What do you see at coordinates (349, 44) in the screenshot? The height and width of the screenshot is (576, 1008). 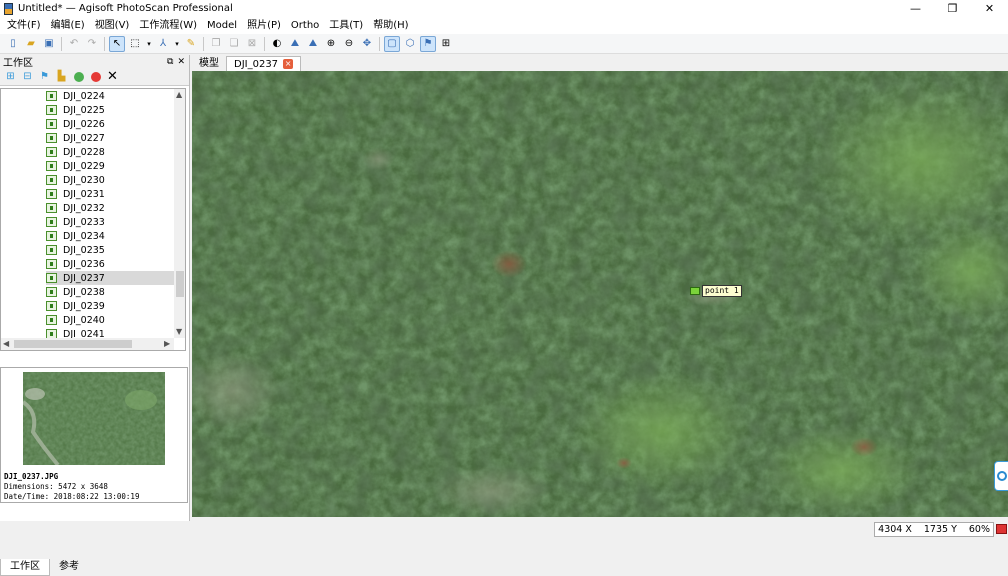 I see `zoom-out-icon: ⊖` at bounding box center [349, 44].